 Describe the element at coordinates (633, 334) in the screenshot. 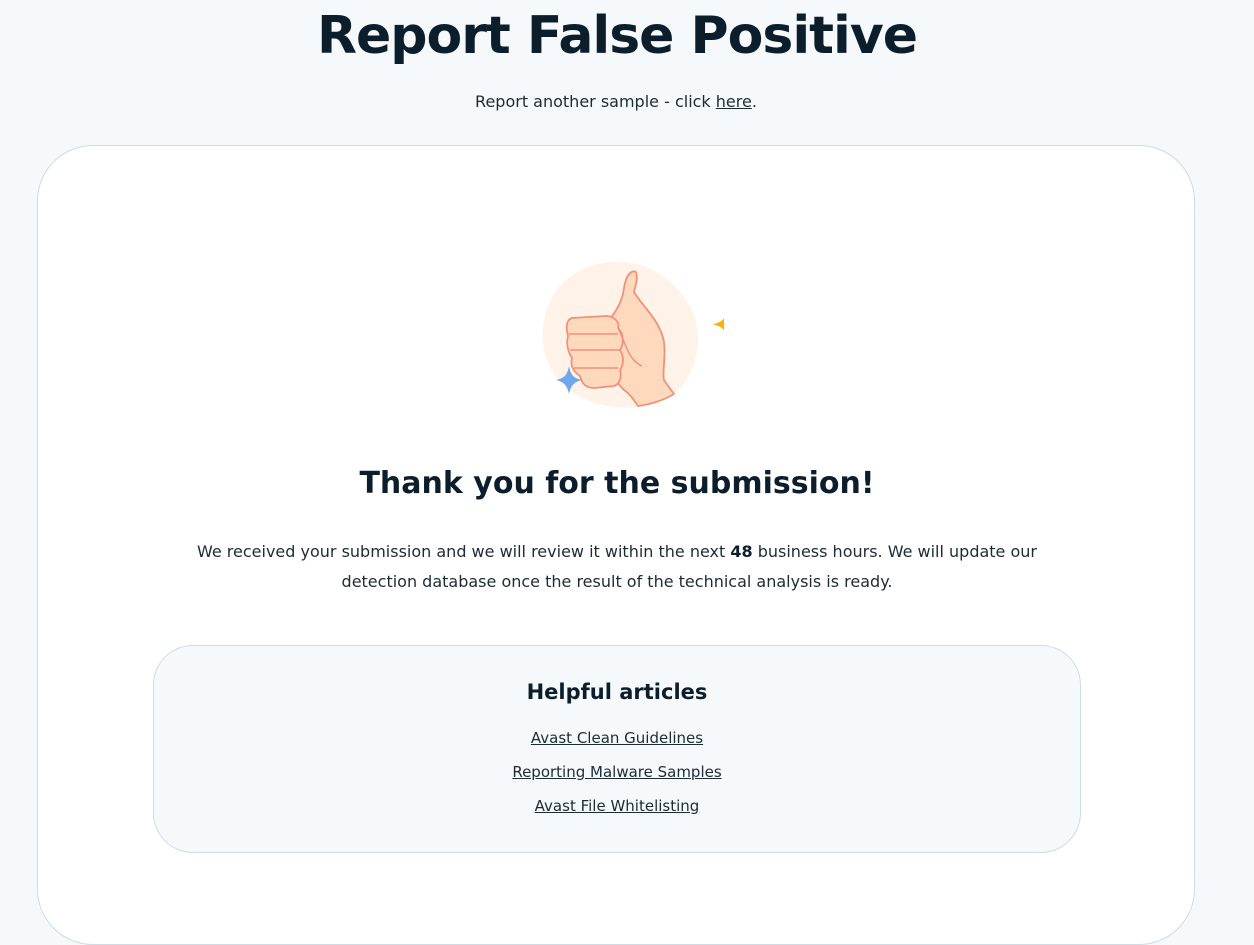

I see `thumbs-up-icon` at that location.